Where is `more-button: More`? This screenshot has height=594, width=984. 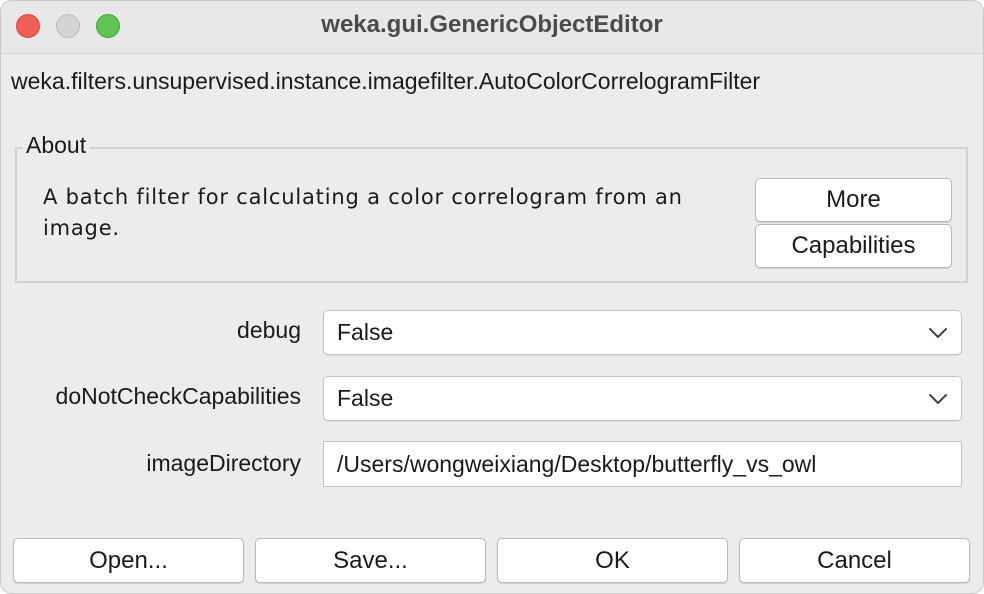
more-button: More is located at coordinates (853, 200).